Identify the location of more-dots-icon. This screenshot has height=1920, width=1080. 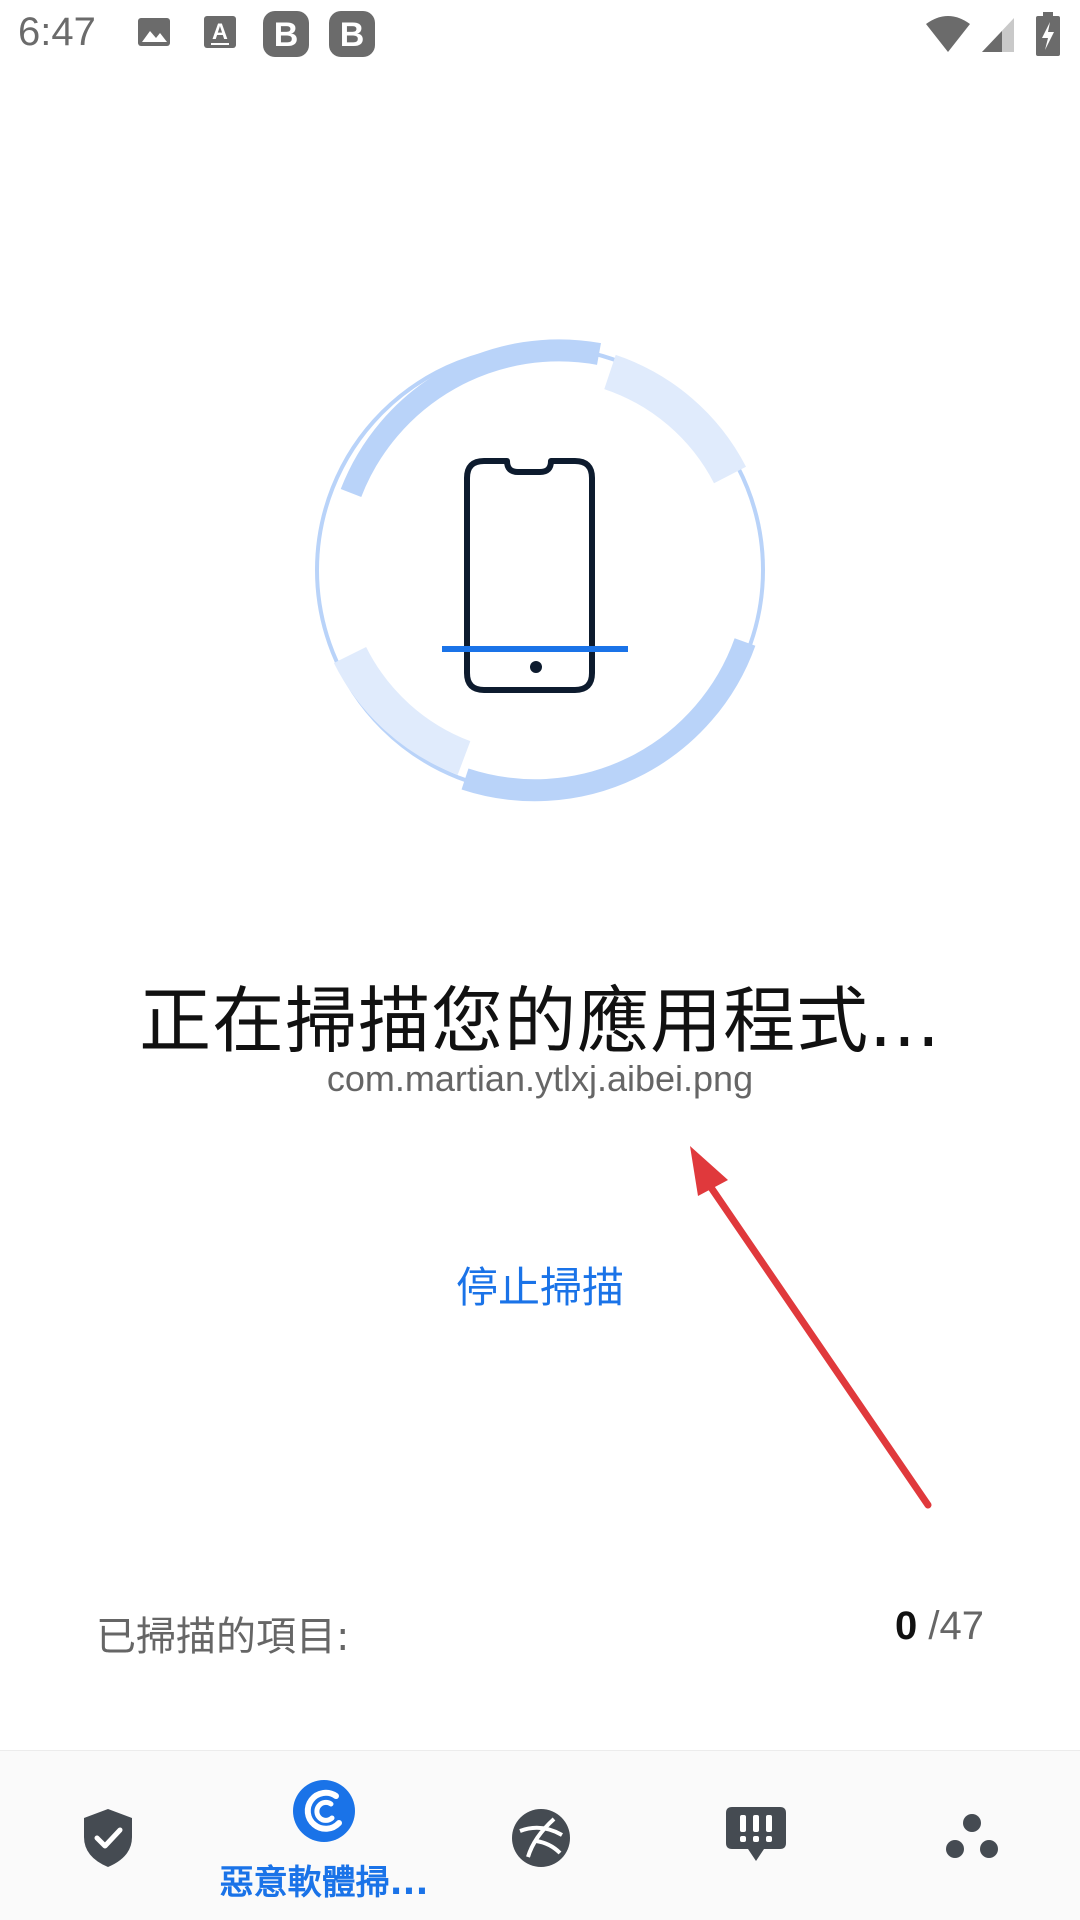
(972, 1836).